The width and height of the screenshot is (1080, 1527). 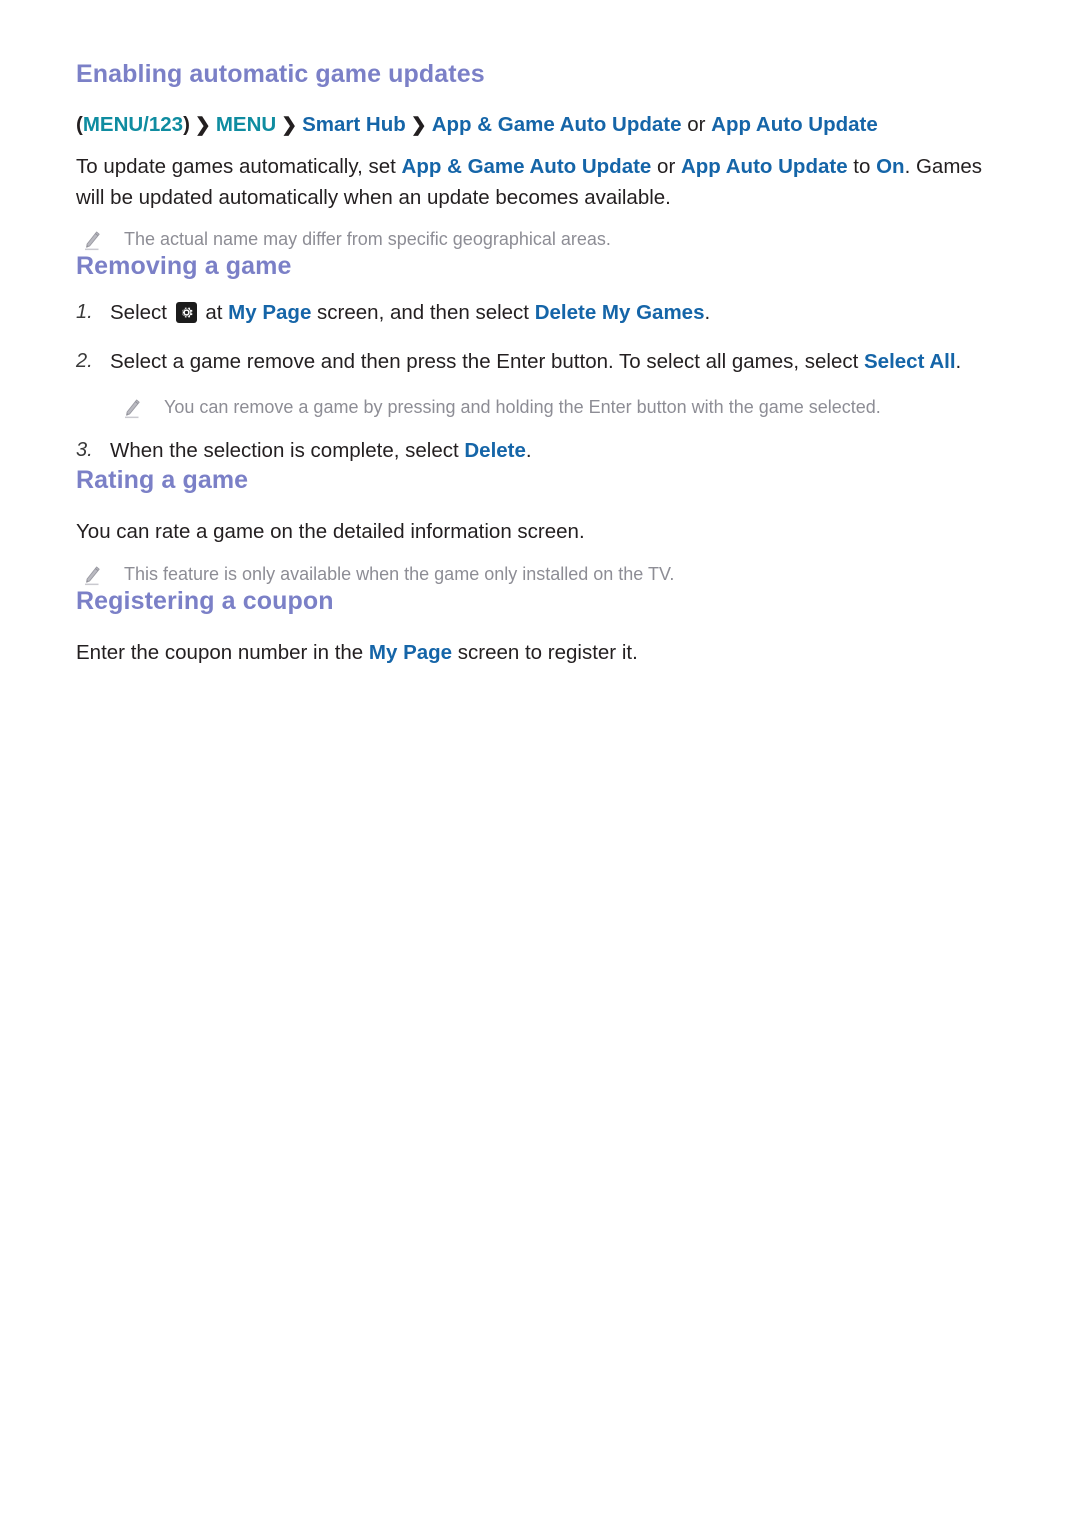 I want to click on text-fragment: screen to register it., so click(x=545, y=653).